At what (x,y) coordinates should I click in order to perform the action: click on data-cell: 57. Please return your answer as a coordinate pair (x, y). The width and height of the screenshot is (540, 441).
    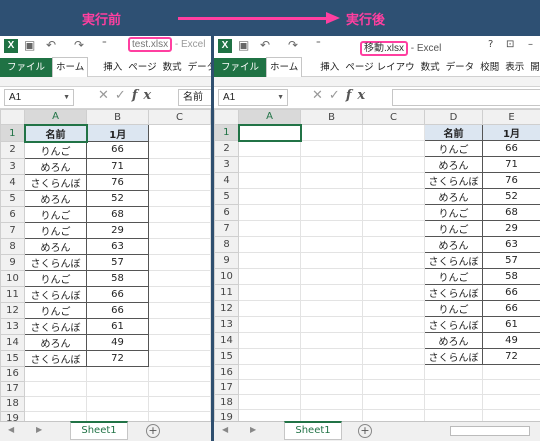
    Looking at the image, I should click on (511, 260).